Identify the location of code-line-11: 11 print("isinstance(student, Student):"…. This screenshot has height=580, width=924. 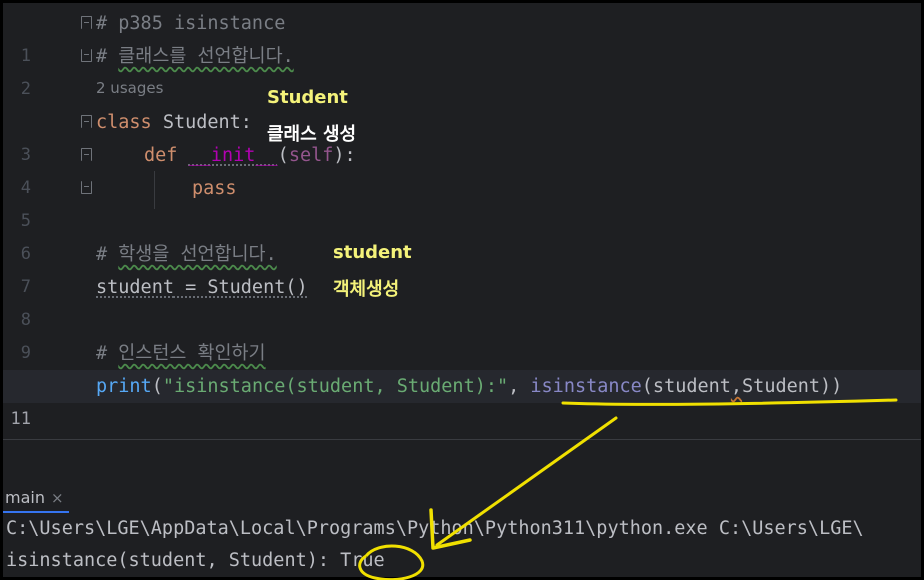
(462, 399).